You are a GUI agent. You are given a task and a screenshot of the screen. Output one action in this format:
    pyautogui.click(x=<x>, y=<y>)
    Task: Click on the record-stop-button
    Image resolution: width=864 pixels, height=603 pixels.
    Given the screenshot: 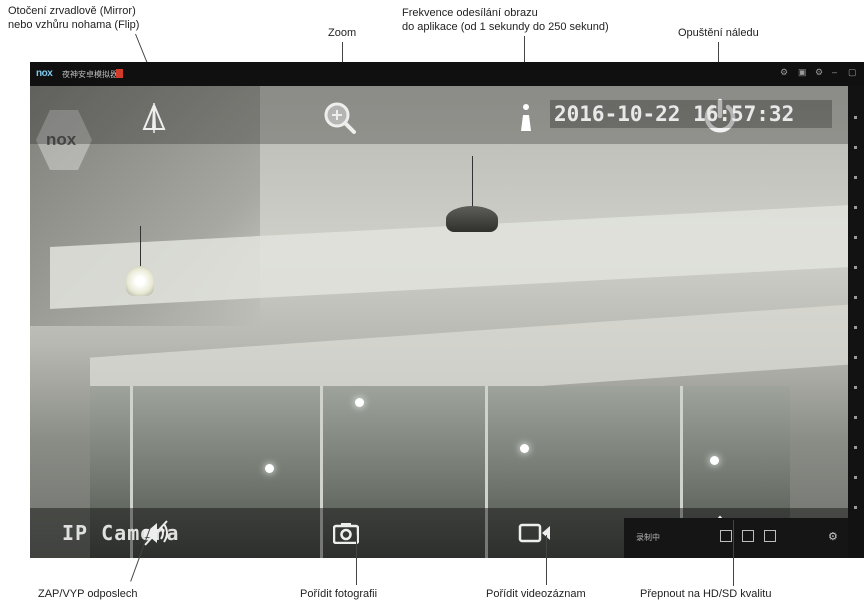 What is the action you would take?
    pyautogui.click(x=770, y=536)
    